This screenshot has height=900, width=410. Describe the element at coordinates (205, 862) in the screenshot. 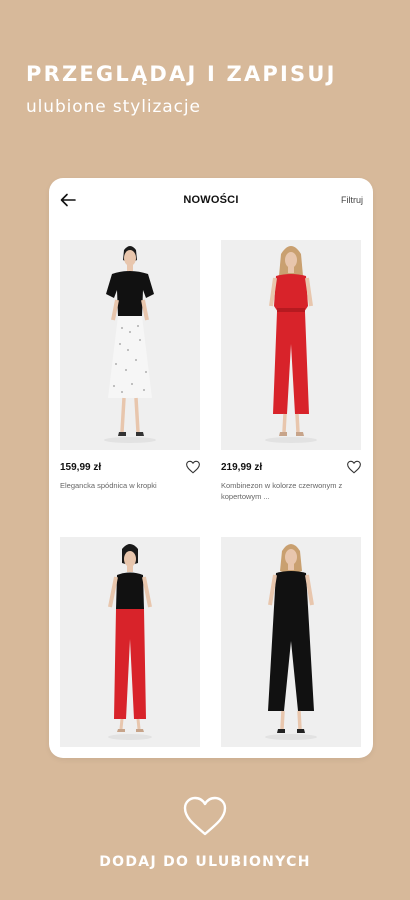

I see `add-to-favorites-label: DODAJ DO ULUBIONYCH` at that location.